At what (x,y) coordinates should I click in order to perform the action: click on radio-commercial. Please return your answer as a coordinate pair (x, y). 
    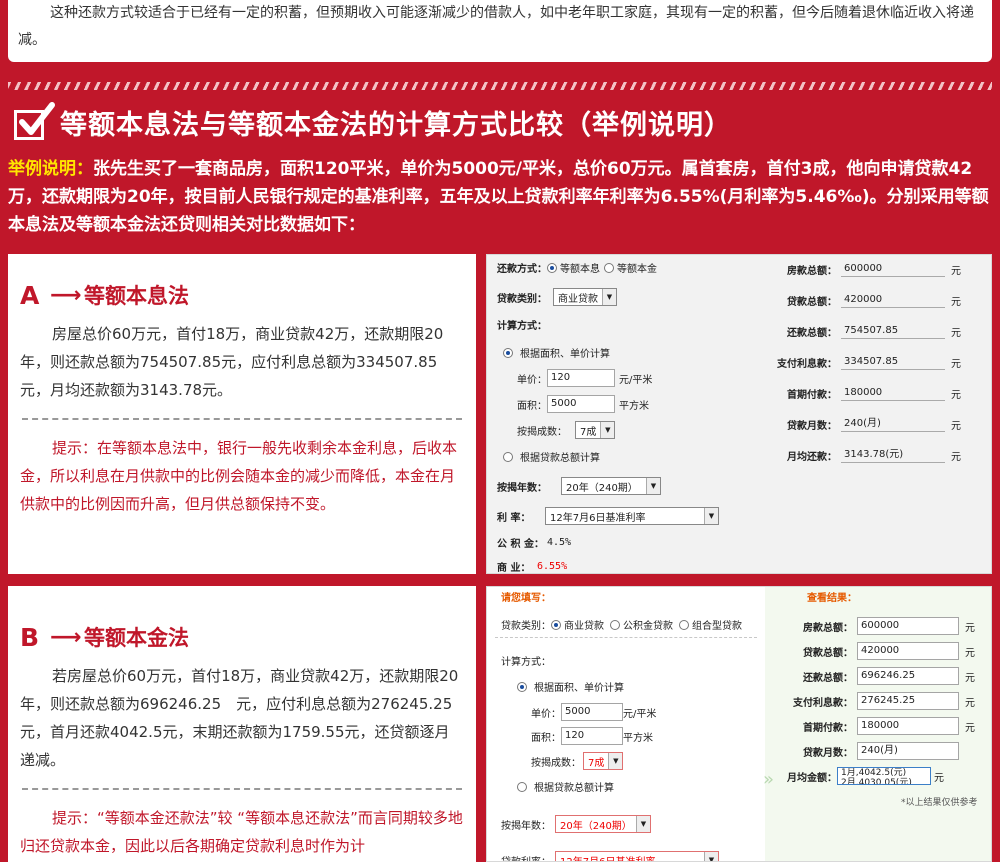
    Looking at the image, I should click on (556, 624).